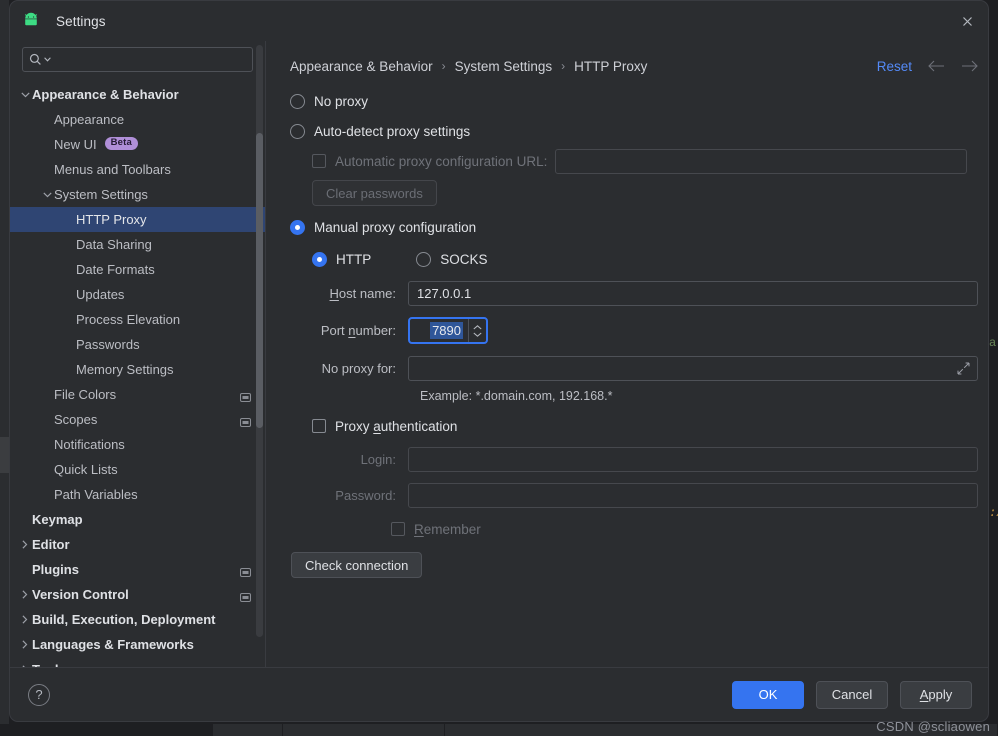  What do you see at coordinates (477, 327) in the screenshot?
I see `stepper-up-icon` at bounding box center [477, 327].